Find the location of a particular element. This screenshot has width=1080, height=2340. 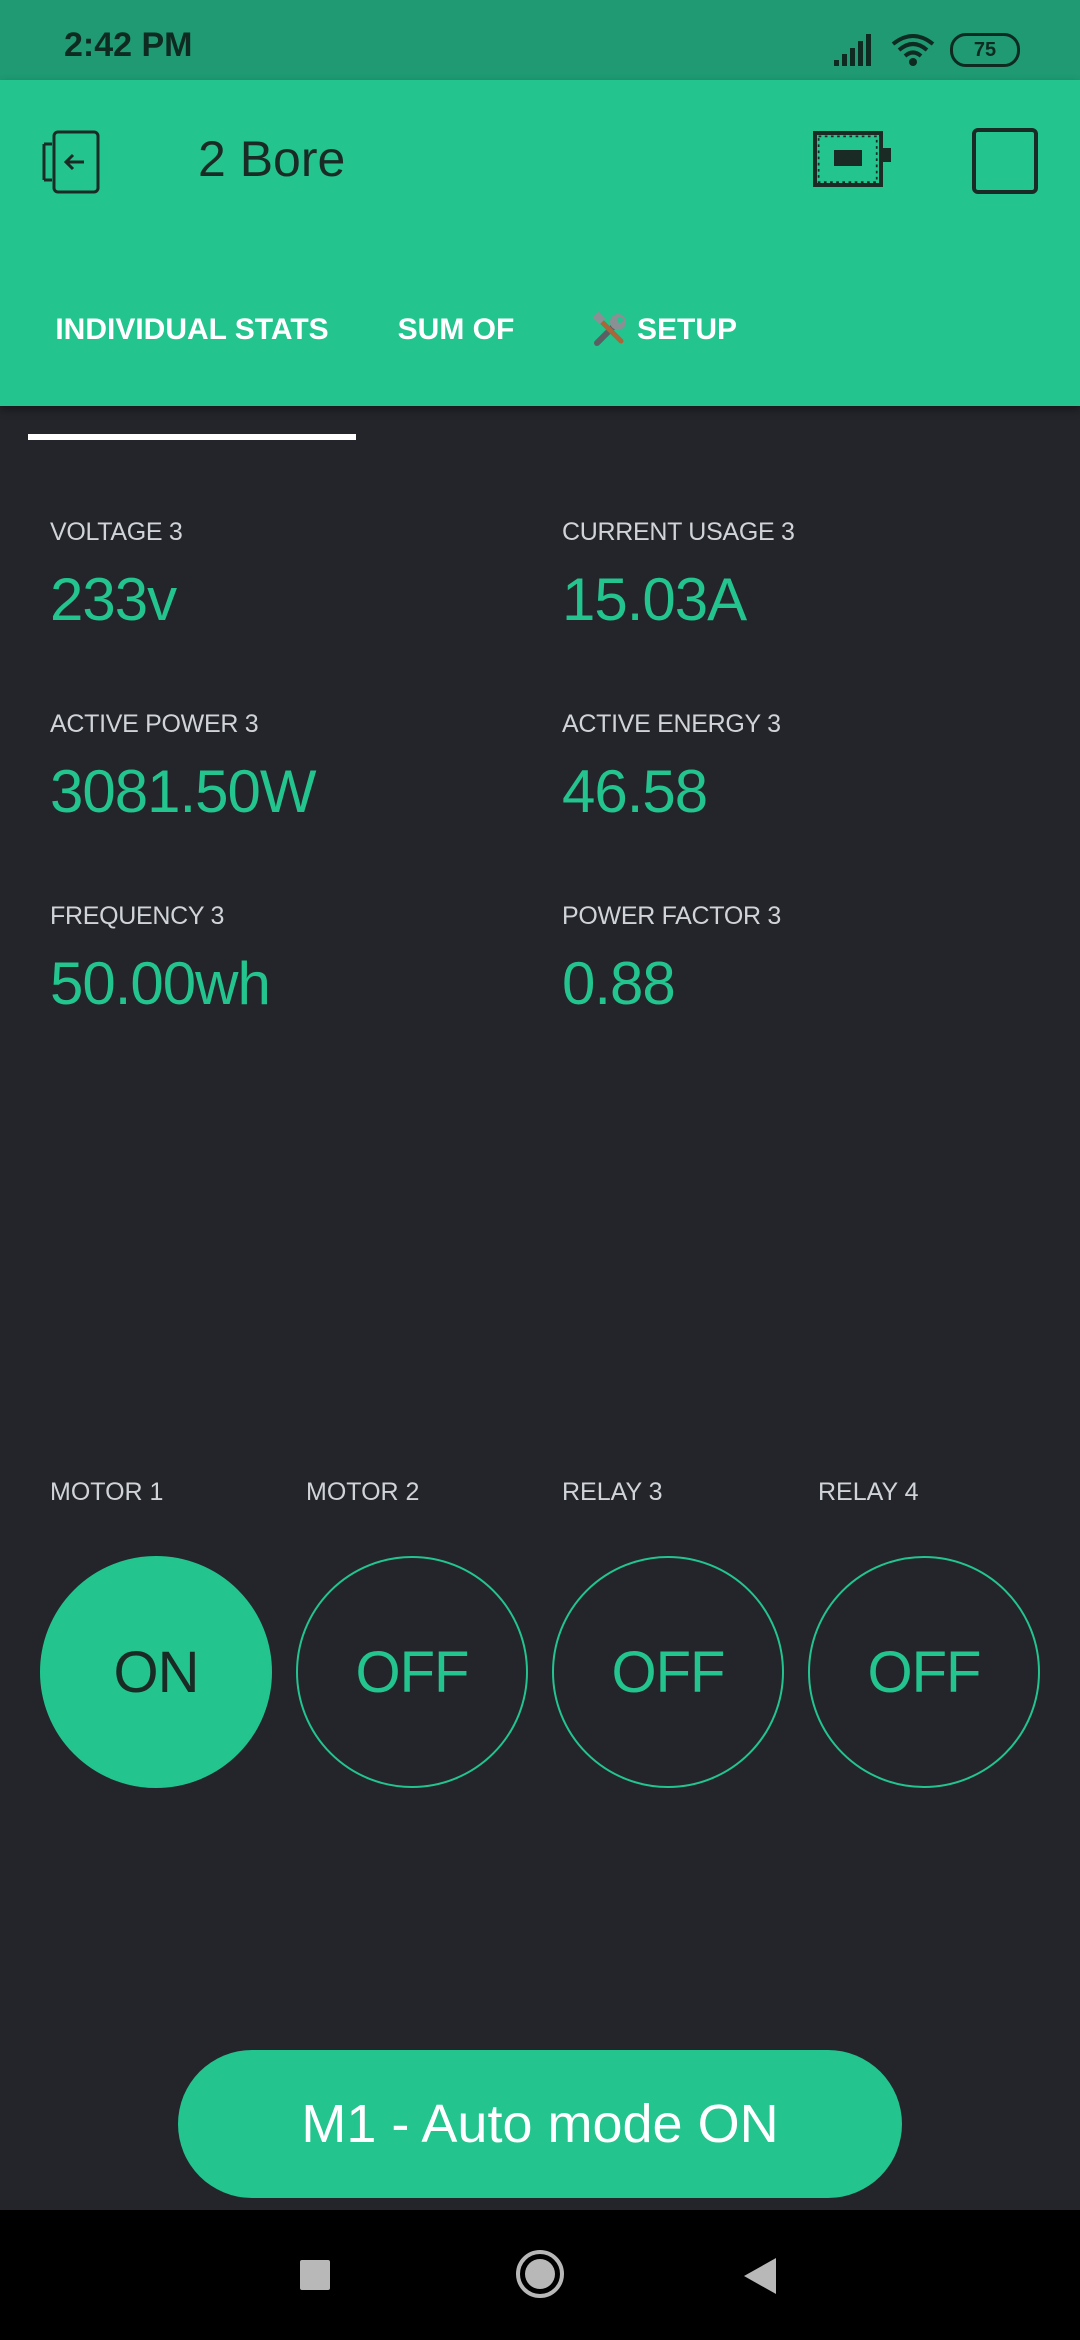

tab-label: INDIVIDUAL STATS is located at coordinates (192, 329).